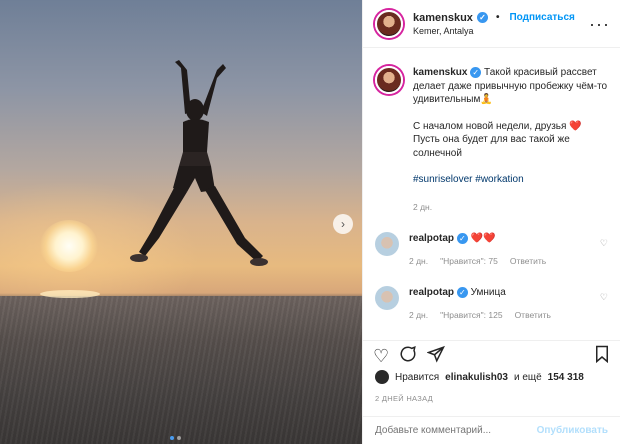 The width and height of the screenshot is (620, 444). I want to click on comment-text: ❤️❤️, so click(483, 238).